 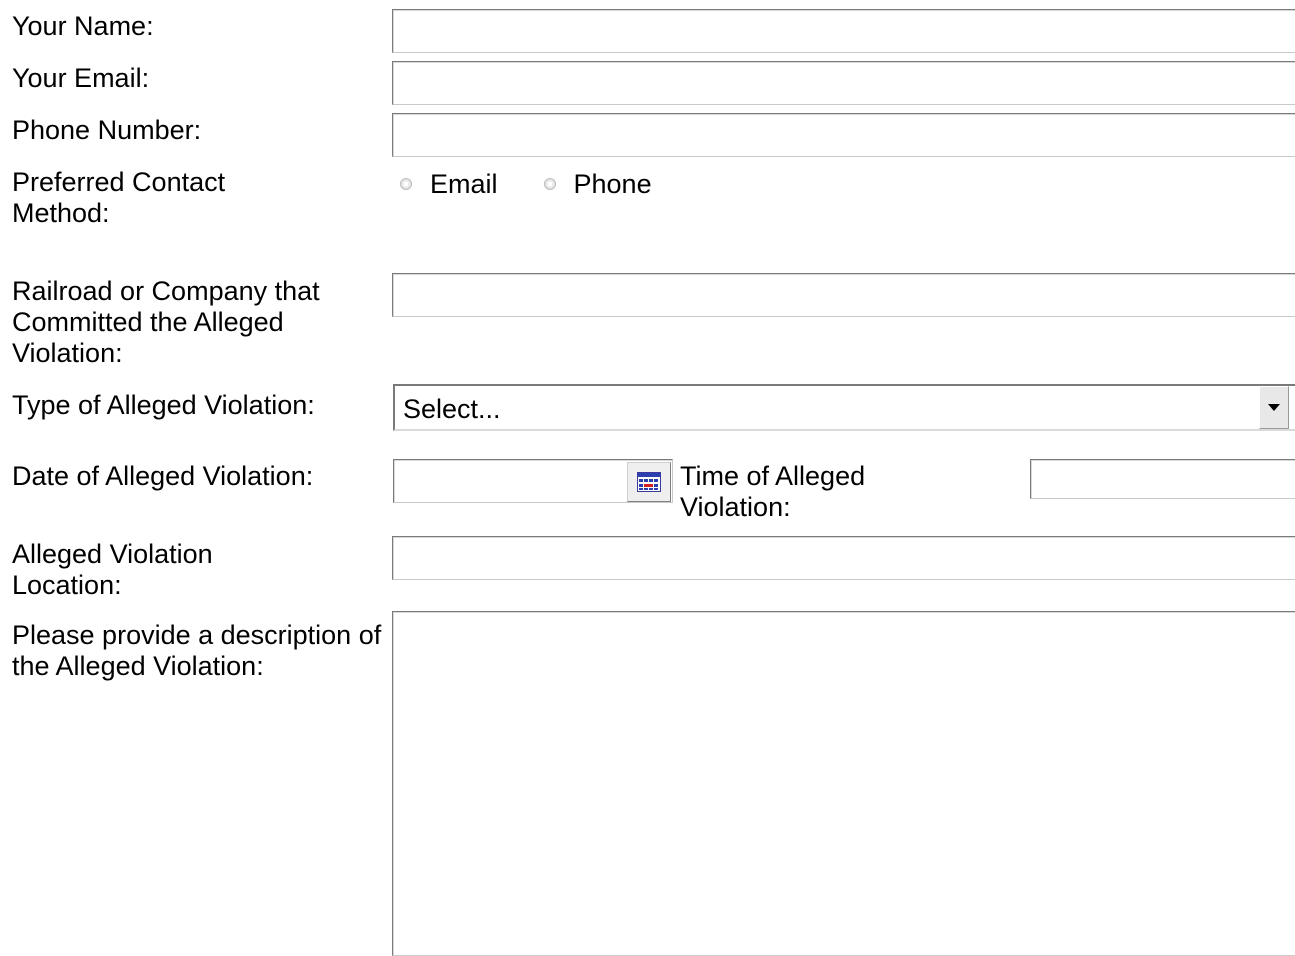 I want to click on name-input, so click(x=843, y=31).